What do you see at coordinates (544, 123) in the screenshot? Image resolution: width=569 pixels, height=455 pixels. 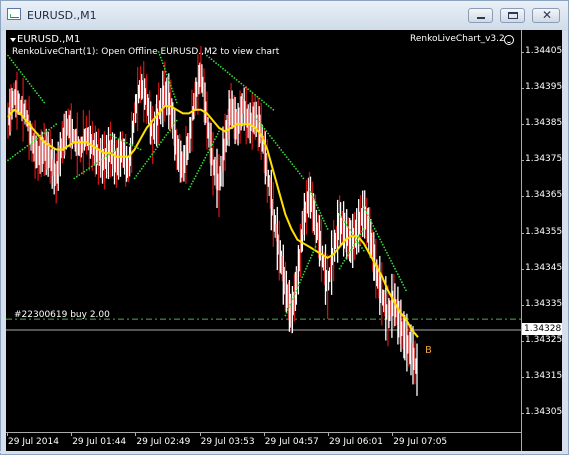 I see `price-tick-label: 1.34385` at bounding box center [544, 123].